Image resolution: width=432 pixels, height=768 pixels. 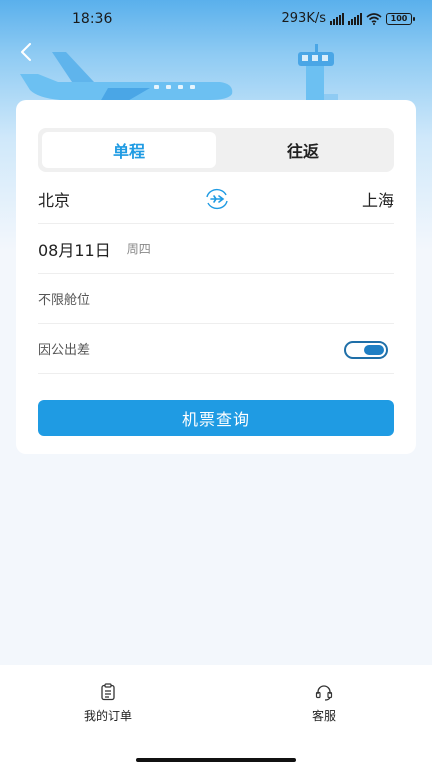 What do you see at coordinates (108, 703) in the screenshot?
I see `nav-my-orders: 我的订单` at bounding box center [108, 703].